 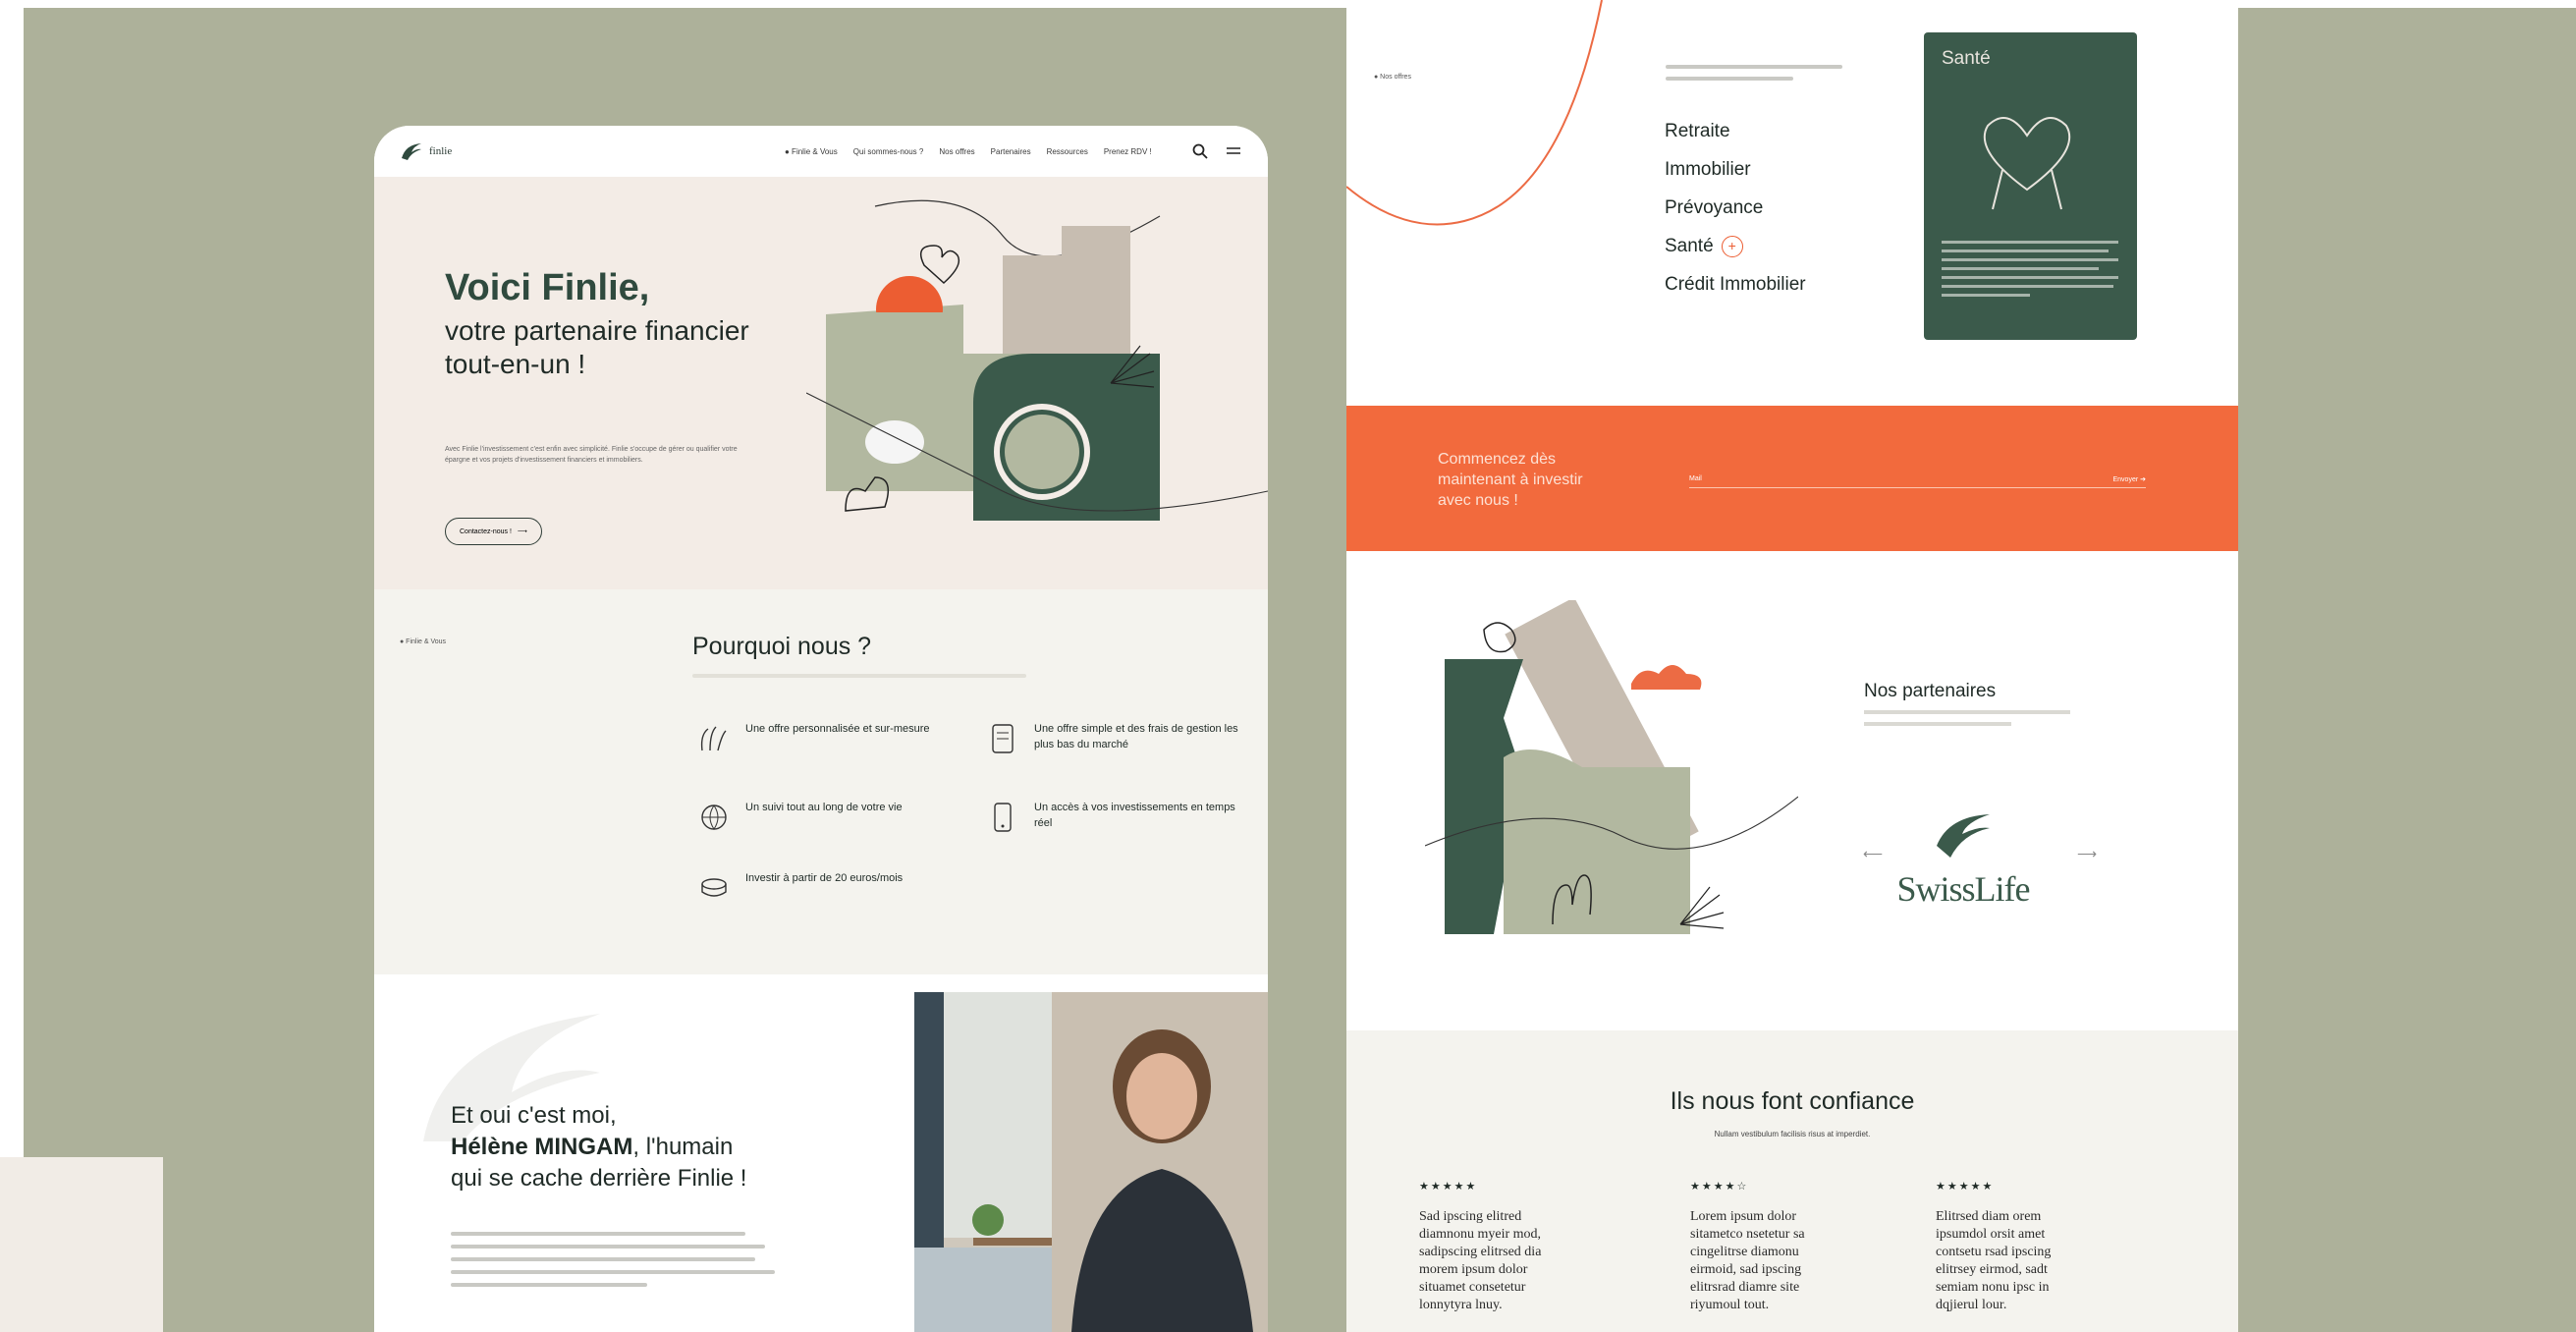 What do you see at coordinates (1792, 1101) in the screenshot?
I see `testimonials-title: Ils nous font confiance` at bounding box center [1792, 1101].